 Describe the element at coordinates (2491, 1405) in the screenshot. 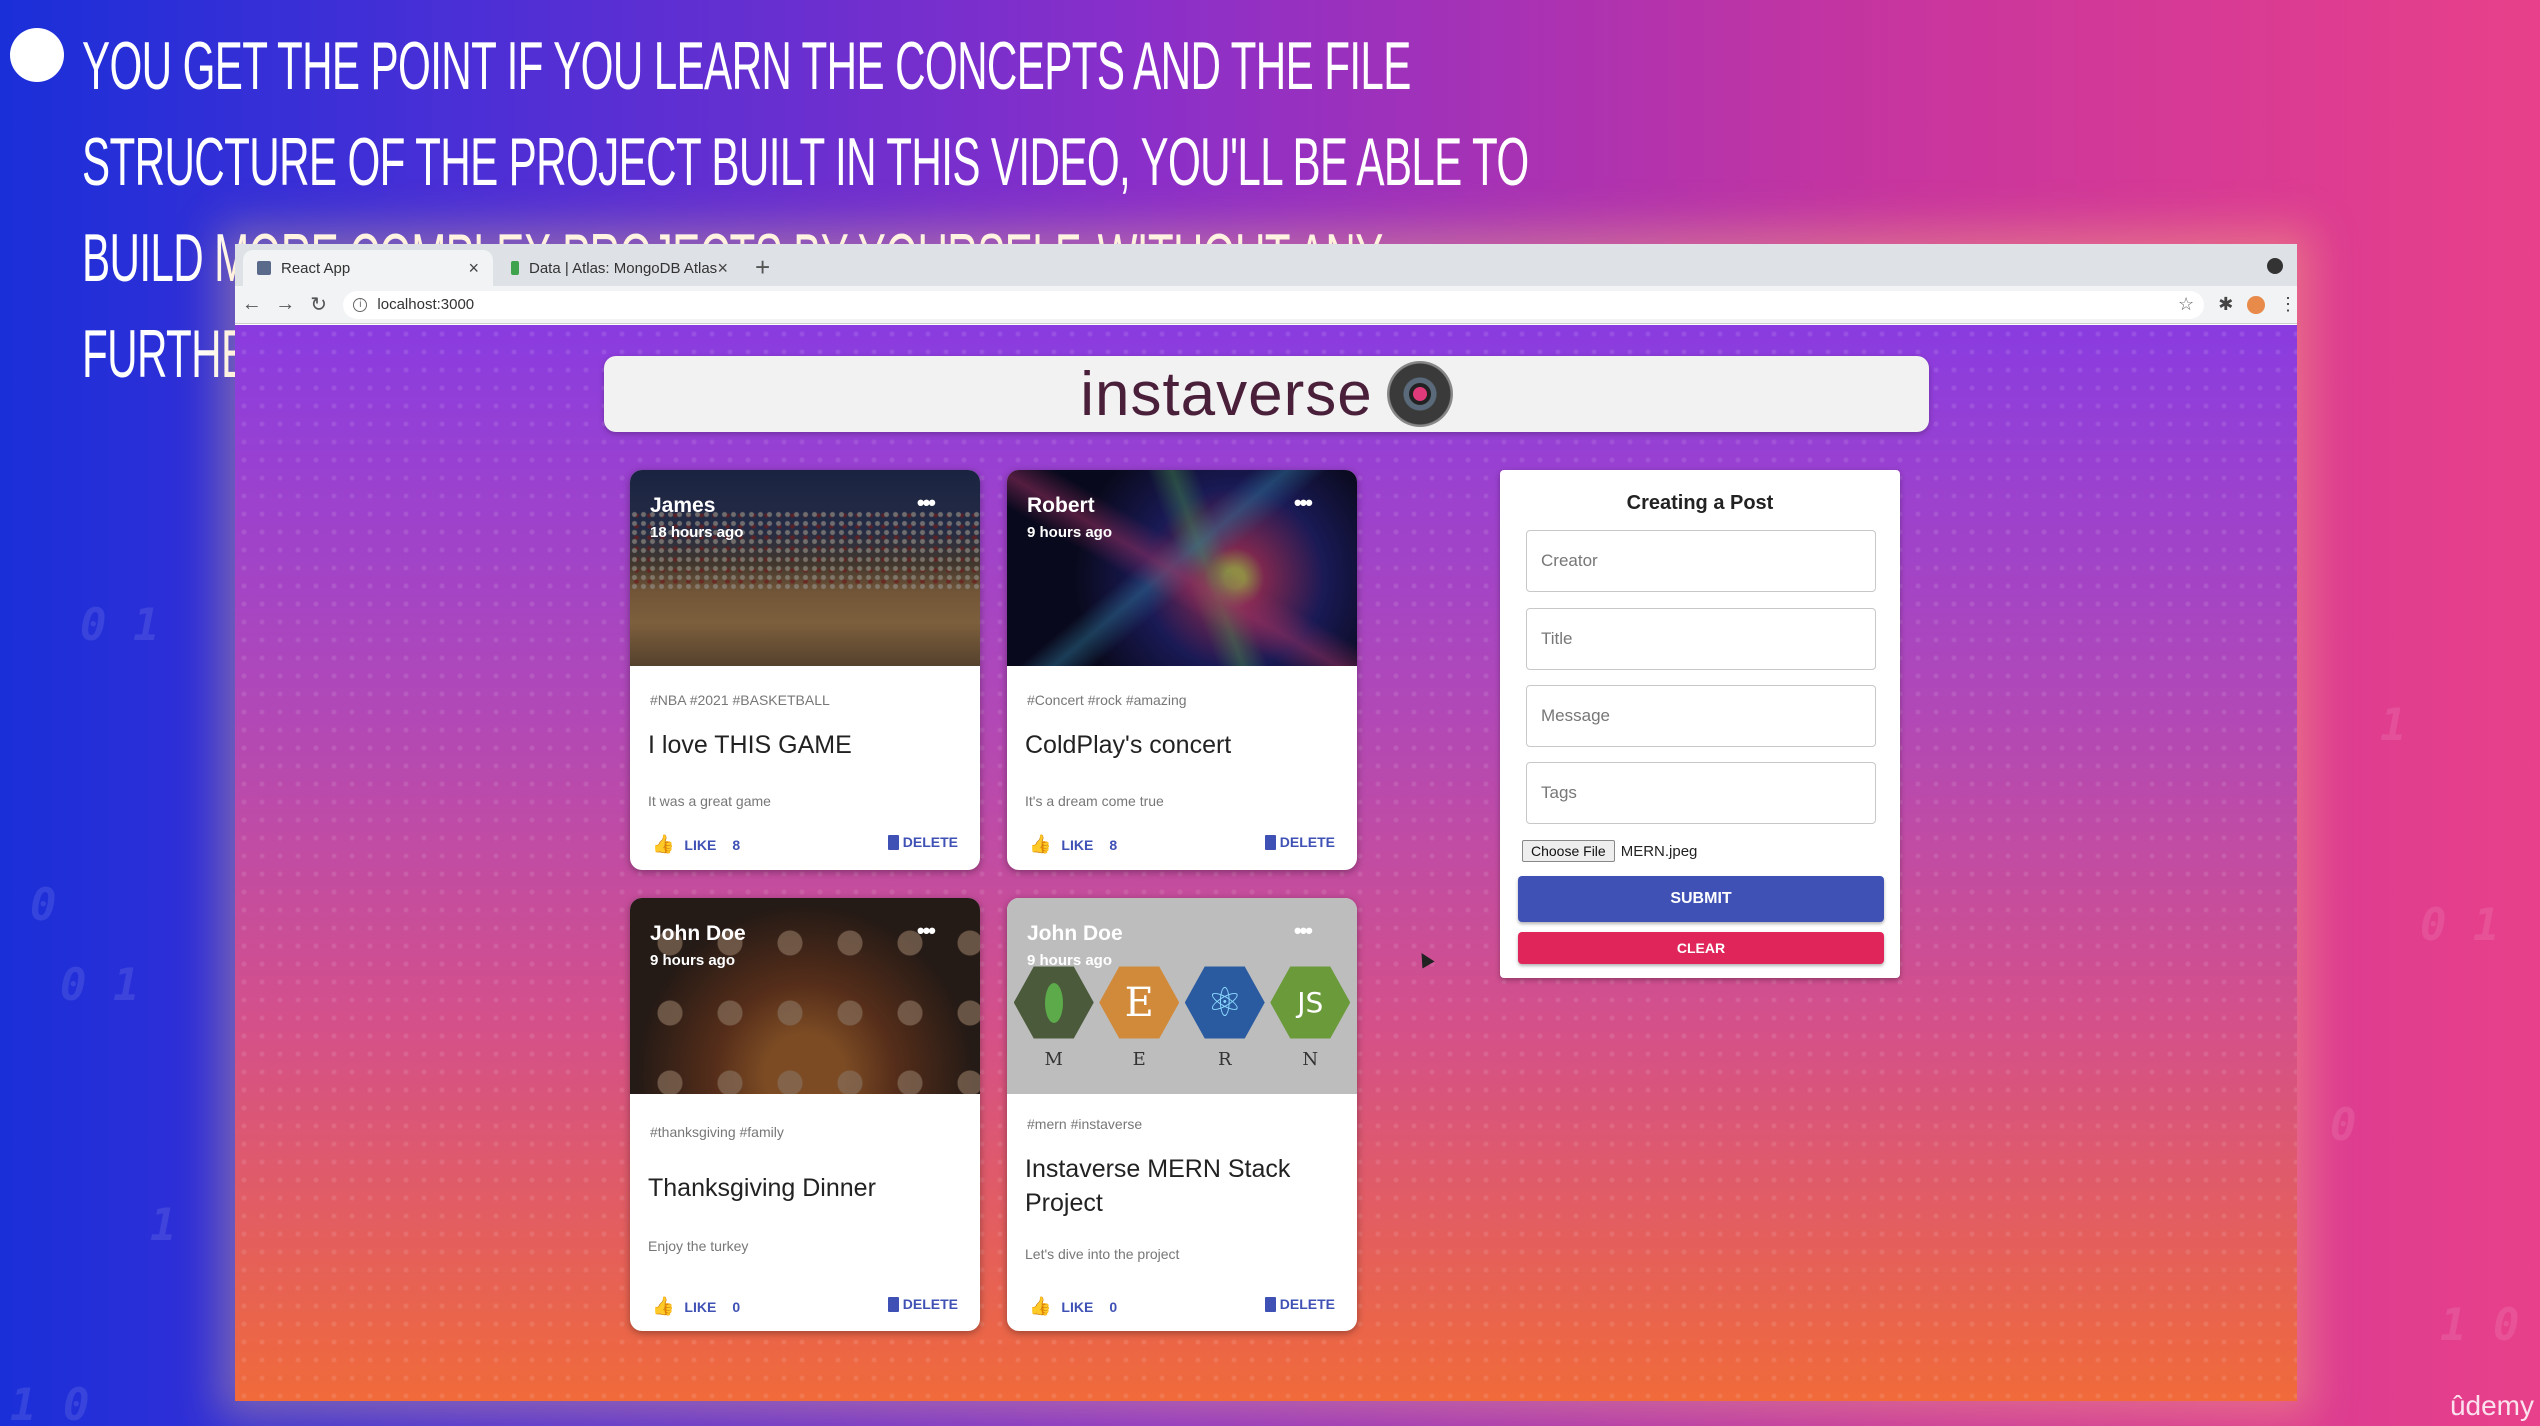

I see `udemy-watermark: ûdemy` at that location.